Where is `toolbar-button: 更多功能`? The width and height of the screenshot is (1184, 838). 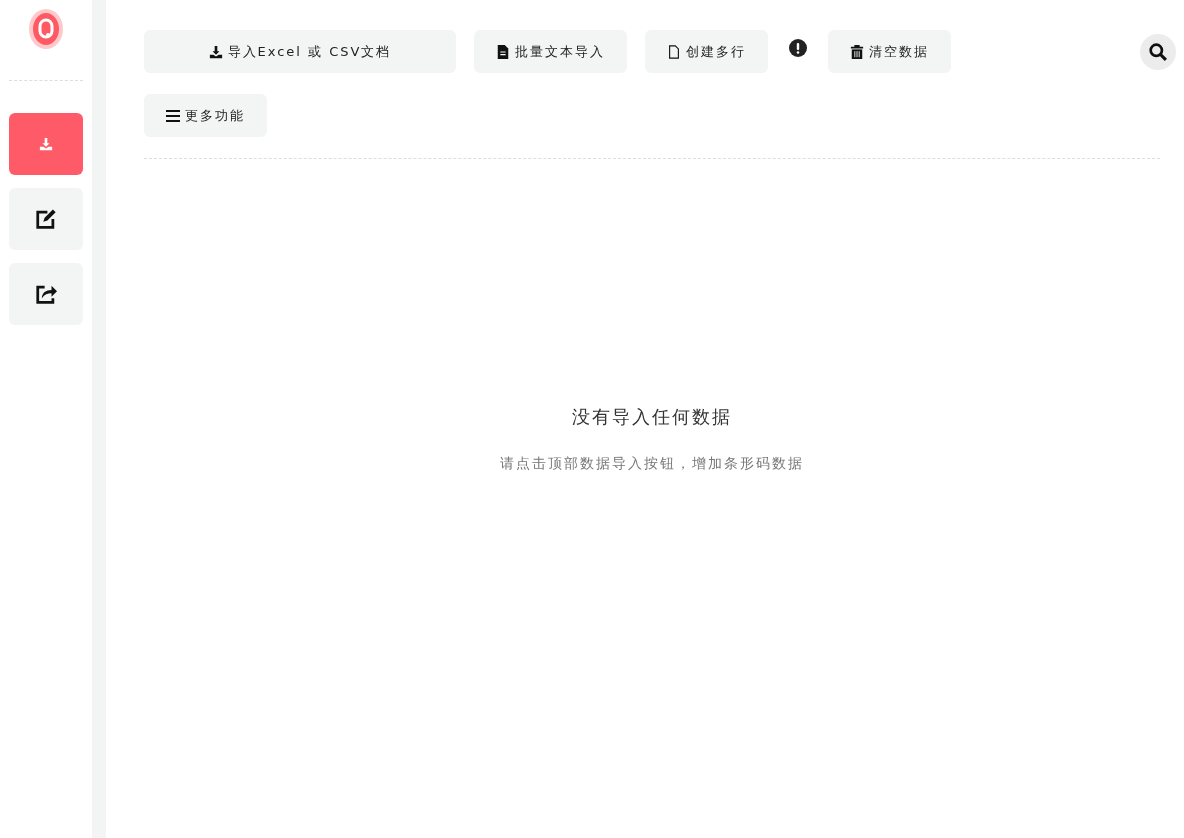 toolbar-button: 更多功能 is located at coordinates (205, 115).